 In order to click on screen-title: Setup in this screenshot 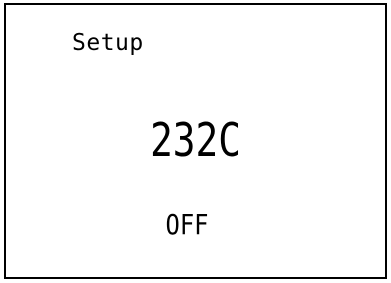, I will do `click(108, 43)`.